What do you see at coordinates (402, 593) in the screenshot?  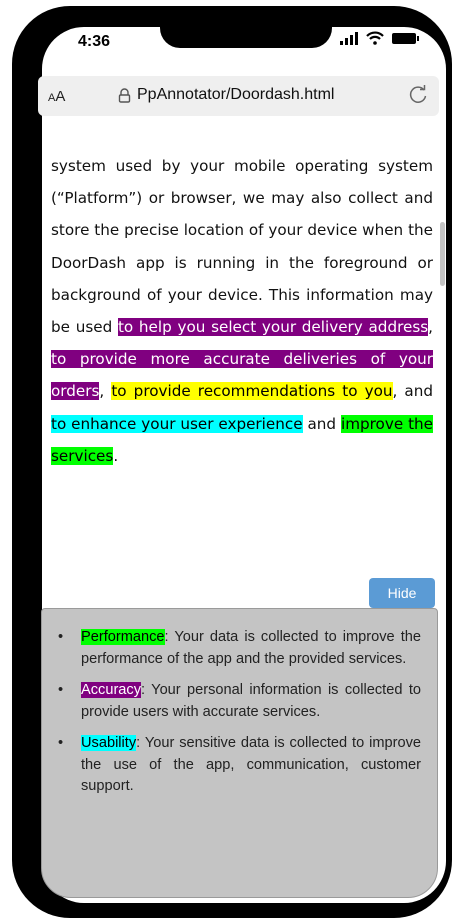 I see `hide-button: Hide` at bounding box center [402, 593].